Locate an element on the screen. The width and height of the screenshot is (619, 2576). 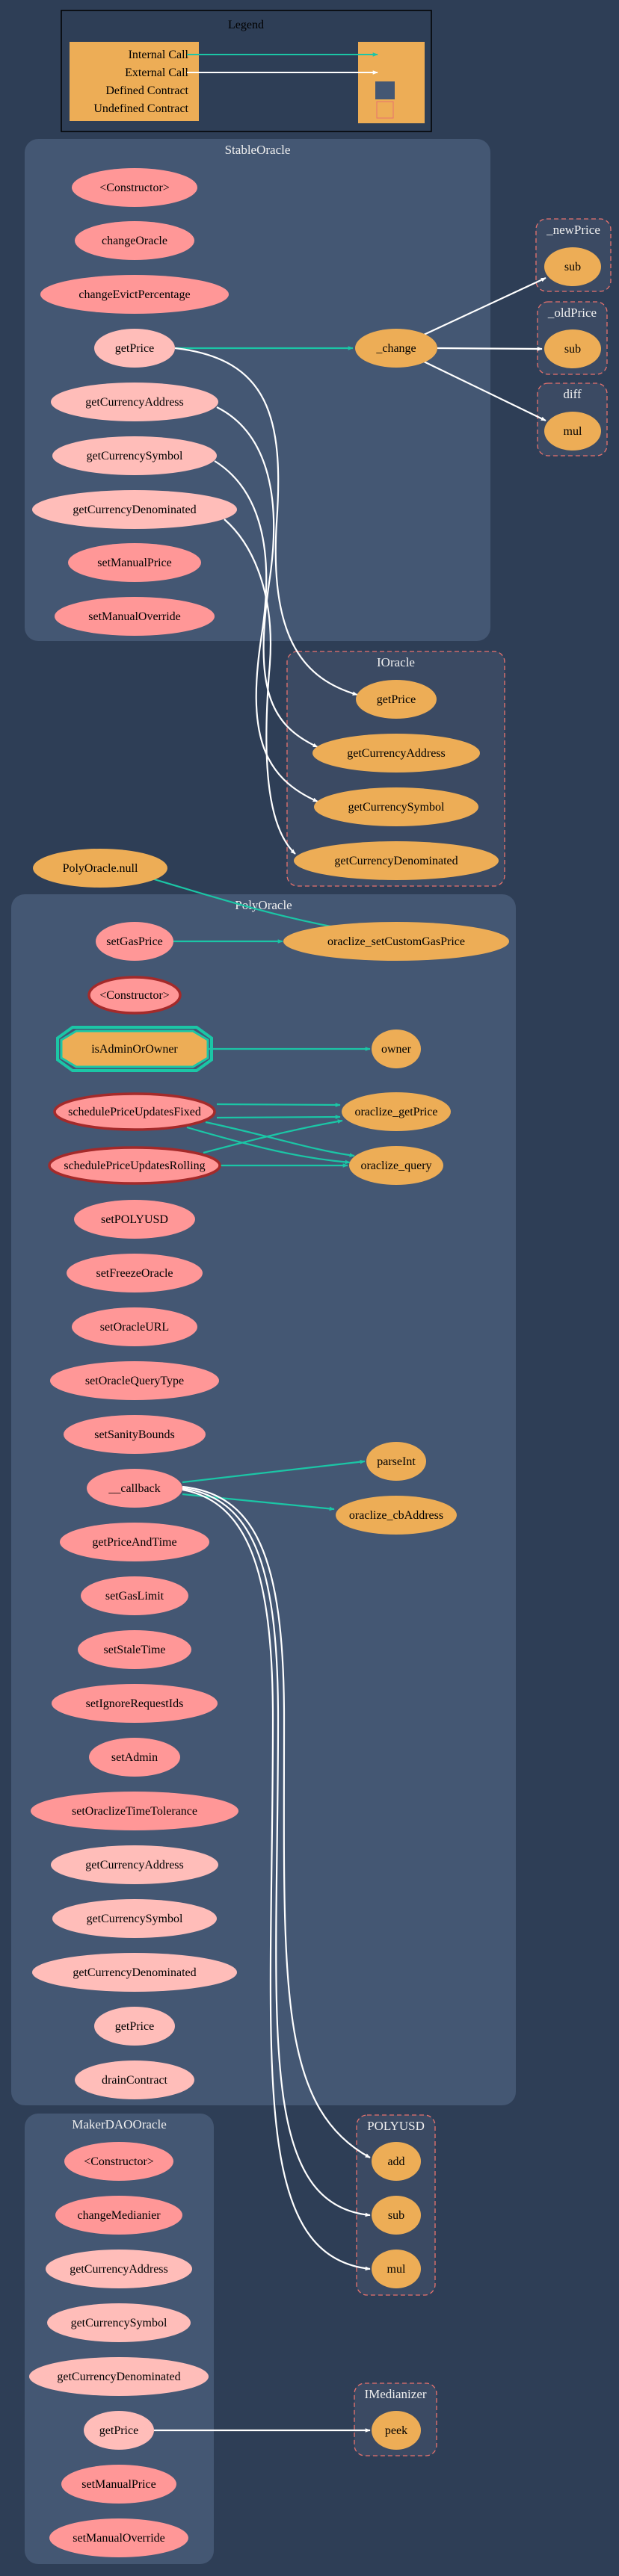
node-pu-mul: mul is located at coordinates (396, 2269).